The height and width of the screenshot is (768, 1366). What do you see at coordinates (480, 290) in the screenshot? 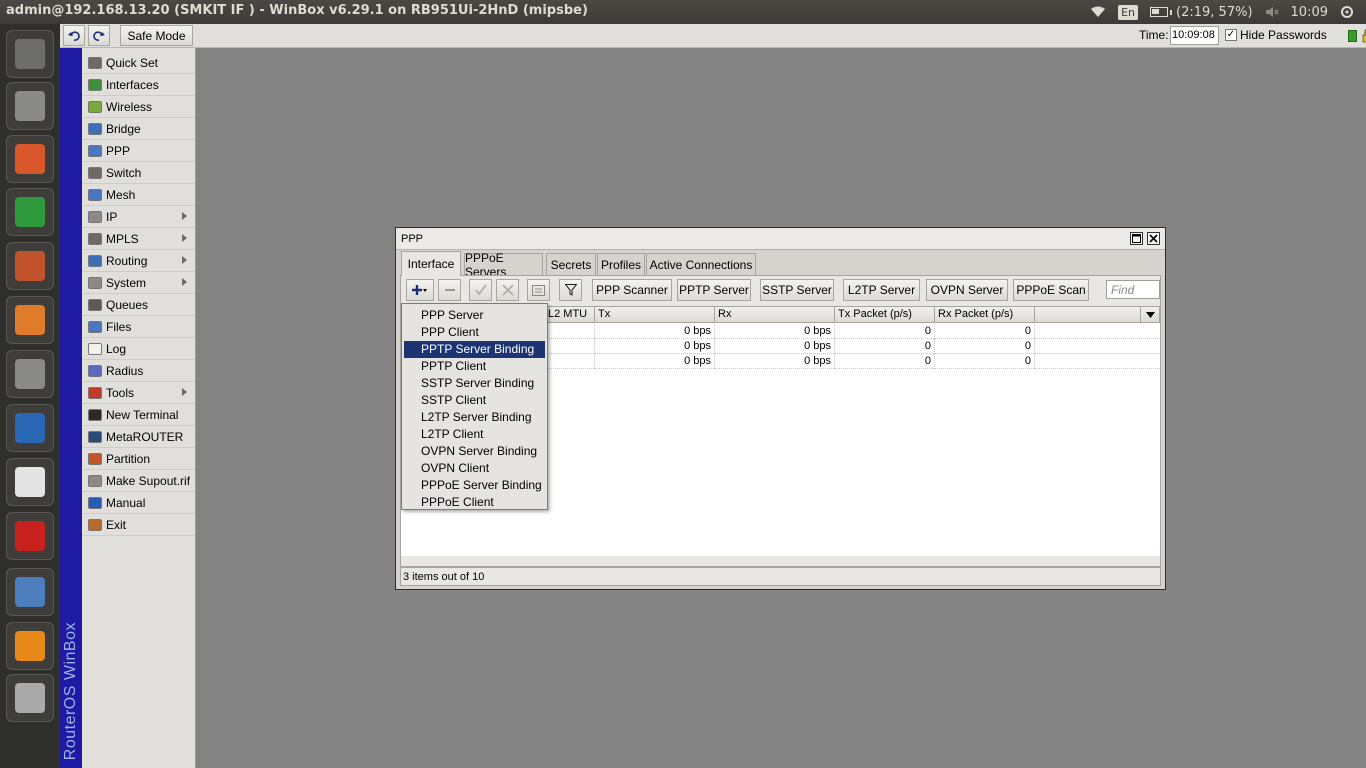
I see `enable-button` at bounding box center [480, 290].